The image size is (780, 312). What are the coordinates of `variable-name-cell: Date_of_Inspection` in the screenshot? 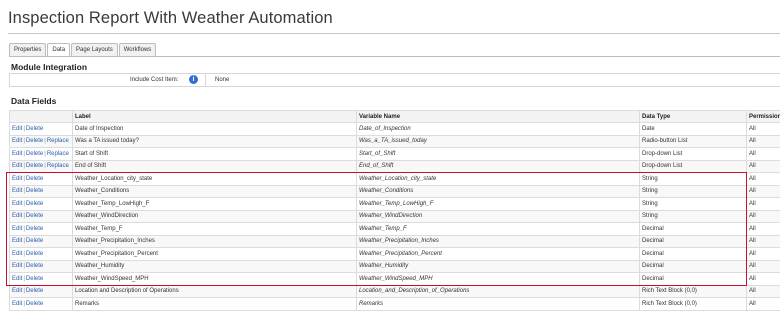 It's located at (498, 129).